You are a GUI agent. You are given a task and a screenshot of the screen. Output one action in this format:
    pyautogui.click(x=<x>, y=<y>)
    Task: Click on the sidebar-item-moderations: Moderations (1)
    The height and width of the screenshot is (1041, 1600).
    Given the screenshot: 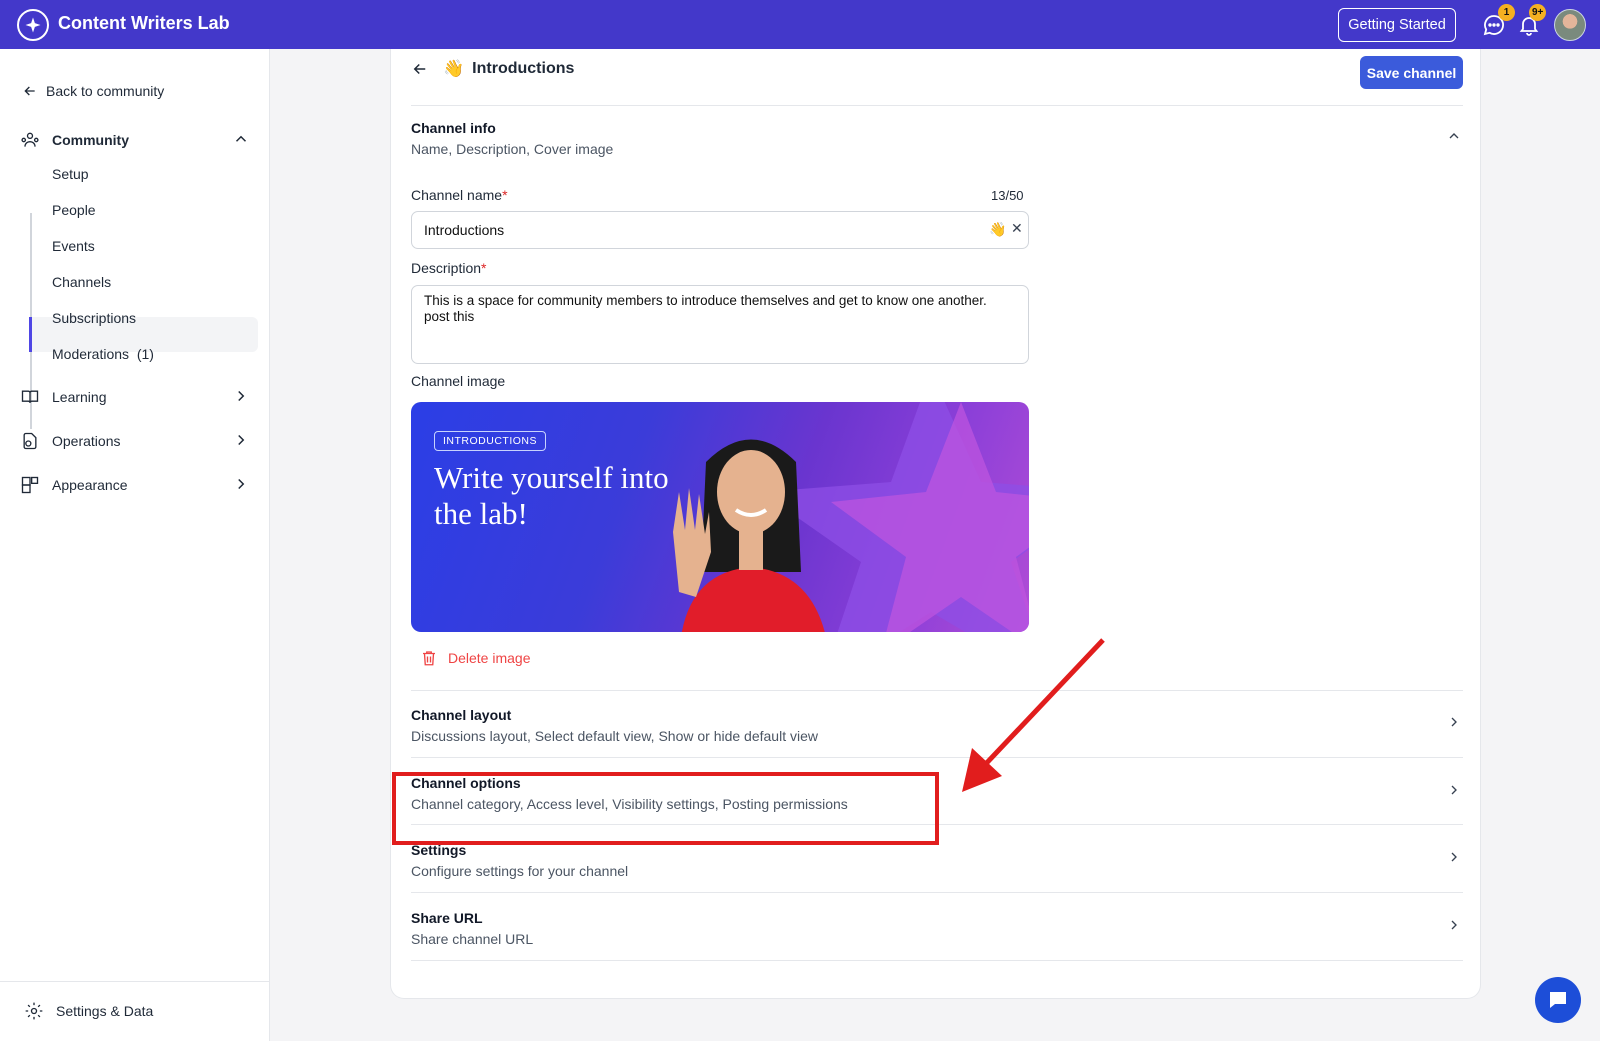 What is the action you would take?
    pyautogui.click(x=103, y=354)
    